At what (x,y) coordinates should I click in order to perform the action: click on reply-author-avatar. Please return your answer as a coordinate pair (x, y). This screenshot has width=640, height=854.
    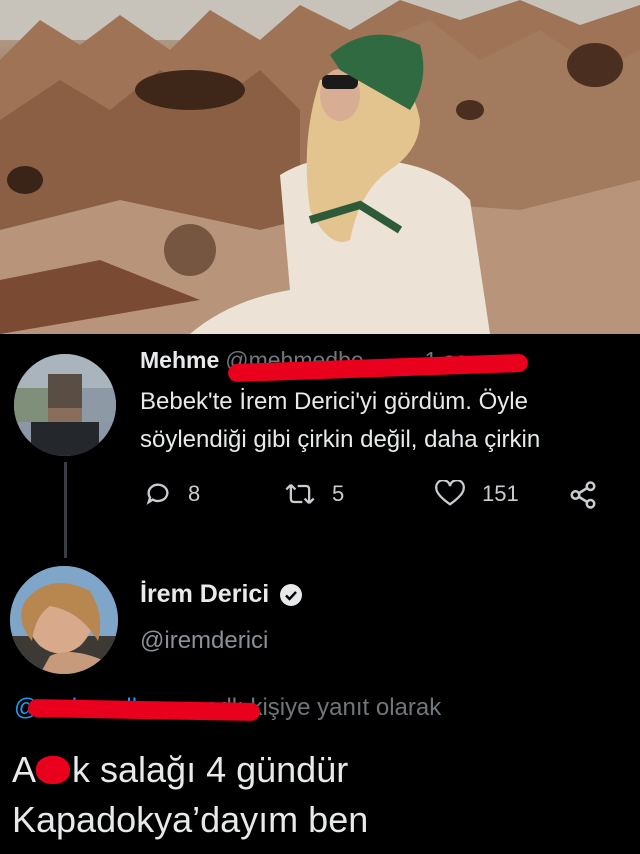
    Looking at the image, I should click on (64, 620).